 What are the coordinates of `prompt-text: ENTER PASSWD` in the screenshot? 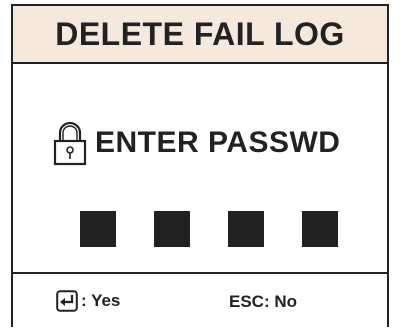 It's located at (218, 142).